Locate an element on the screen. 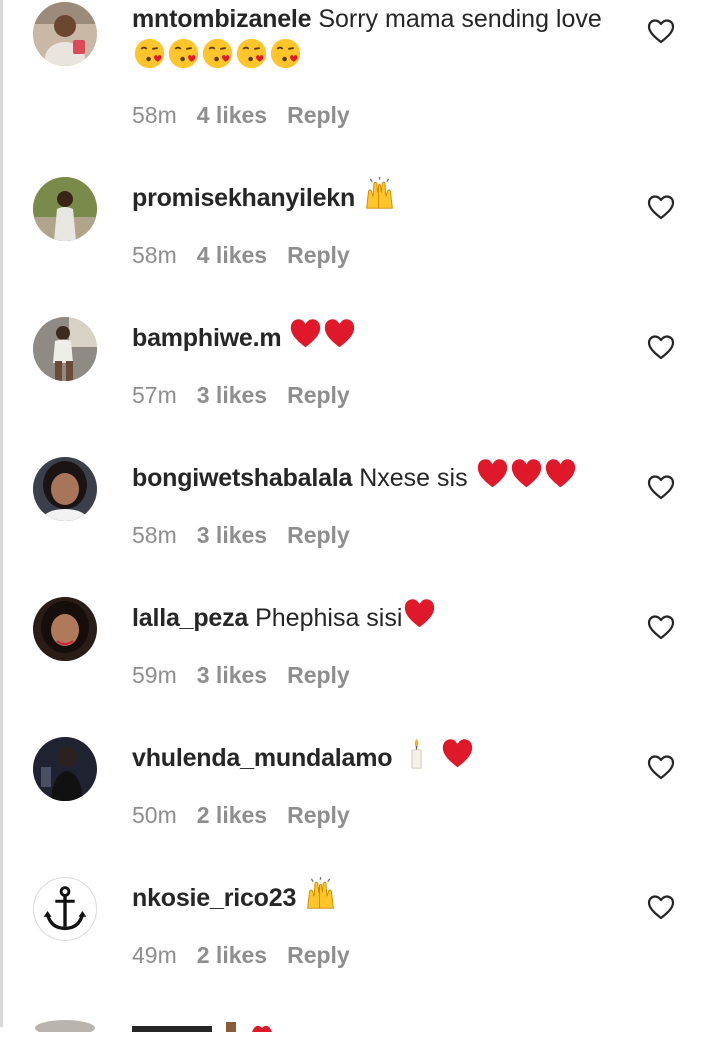 This screenshot has height=1037, width=720. comment-username: lalla_peza is located at coordinates (190, 618).